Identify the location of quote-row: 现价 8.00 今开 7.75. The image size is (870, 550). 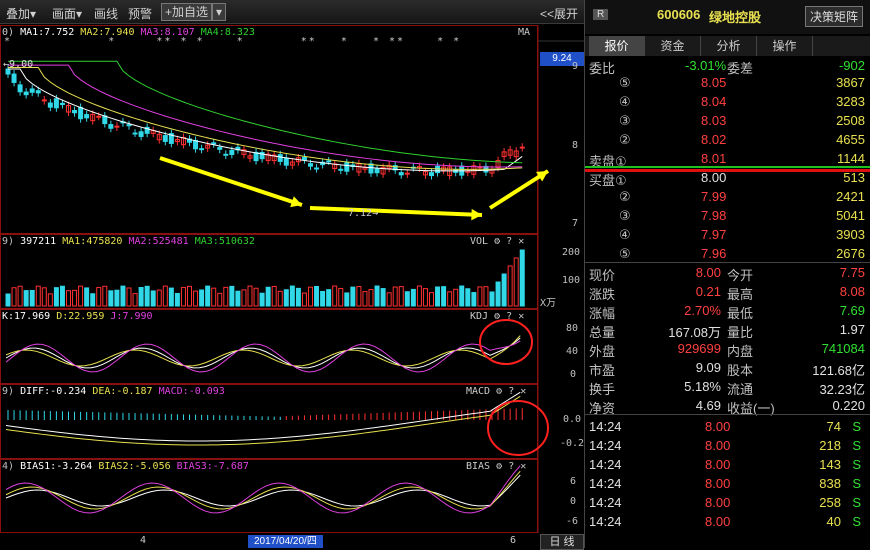
(727, 274).